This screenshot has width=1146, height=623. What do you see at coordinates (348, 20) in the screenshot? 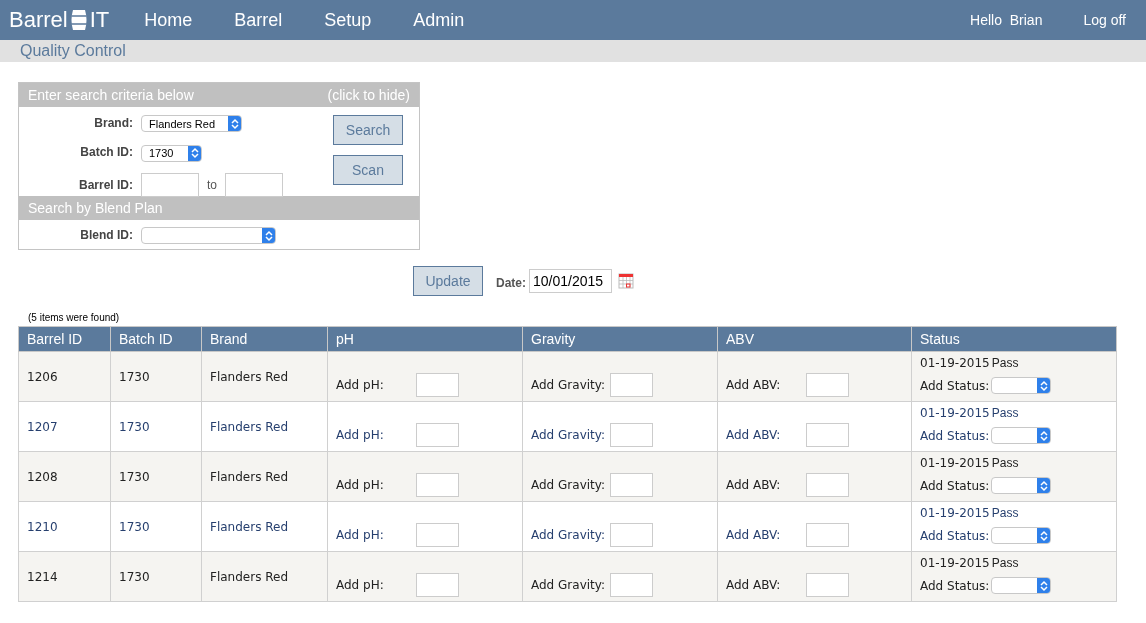
I see `nav-link: Setup` at bounding box center [348, 20].